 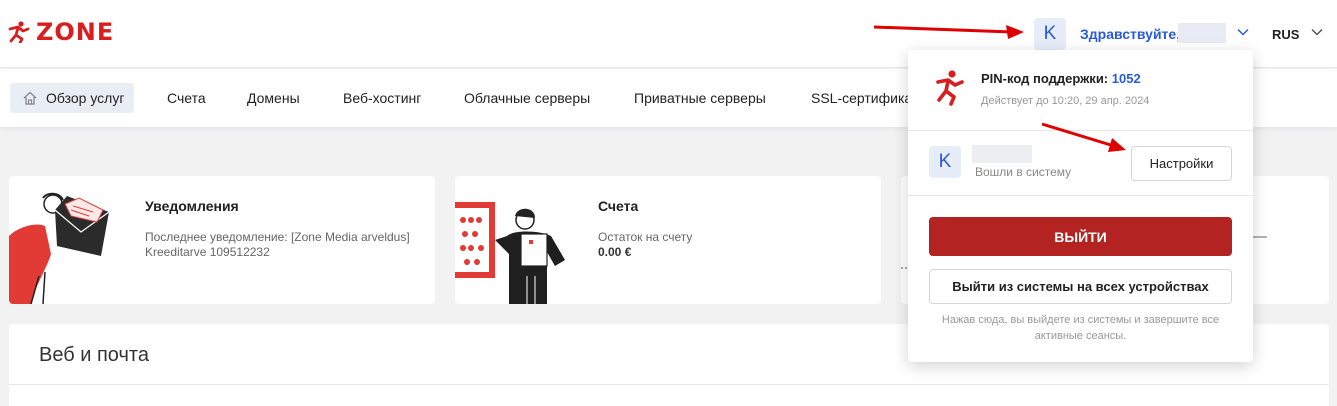 I want to click on zone-logo: ZONE, so click(x=61, y=32).